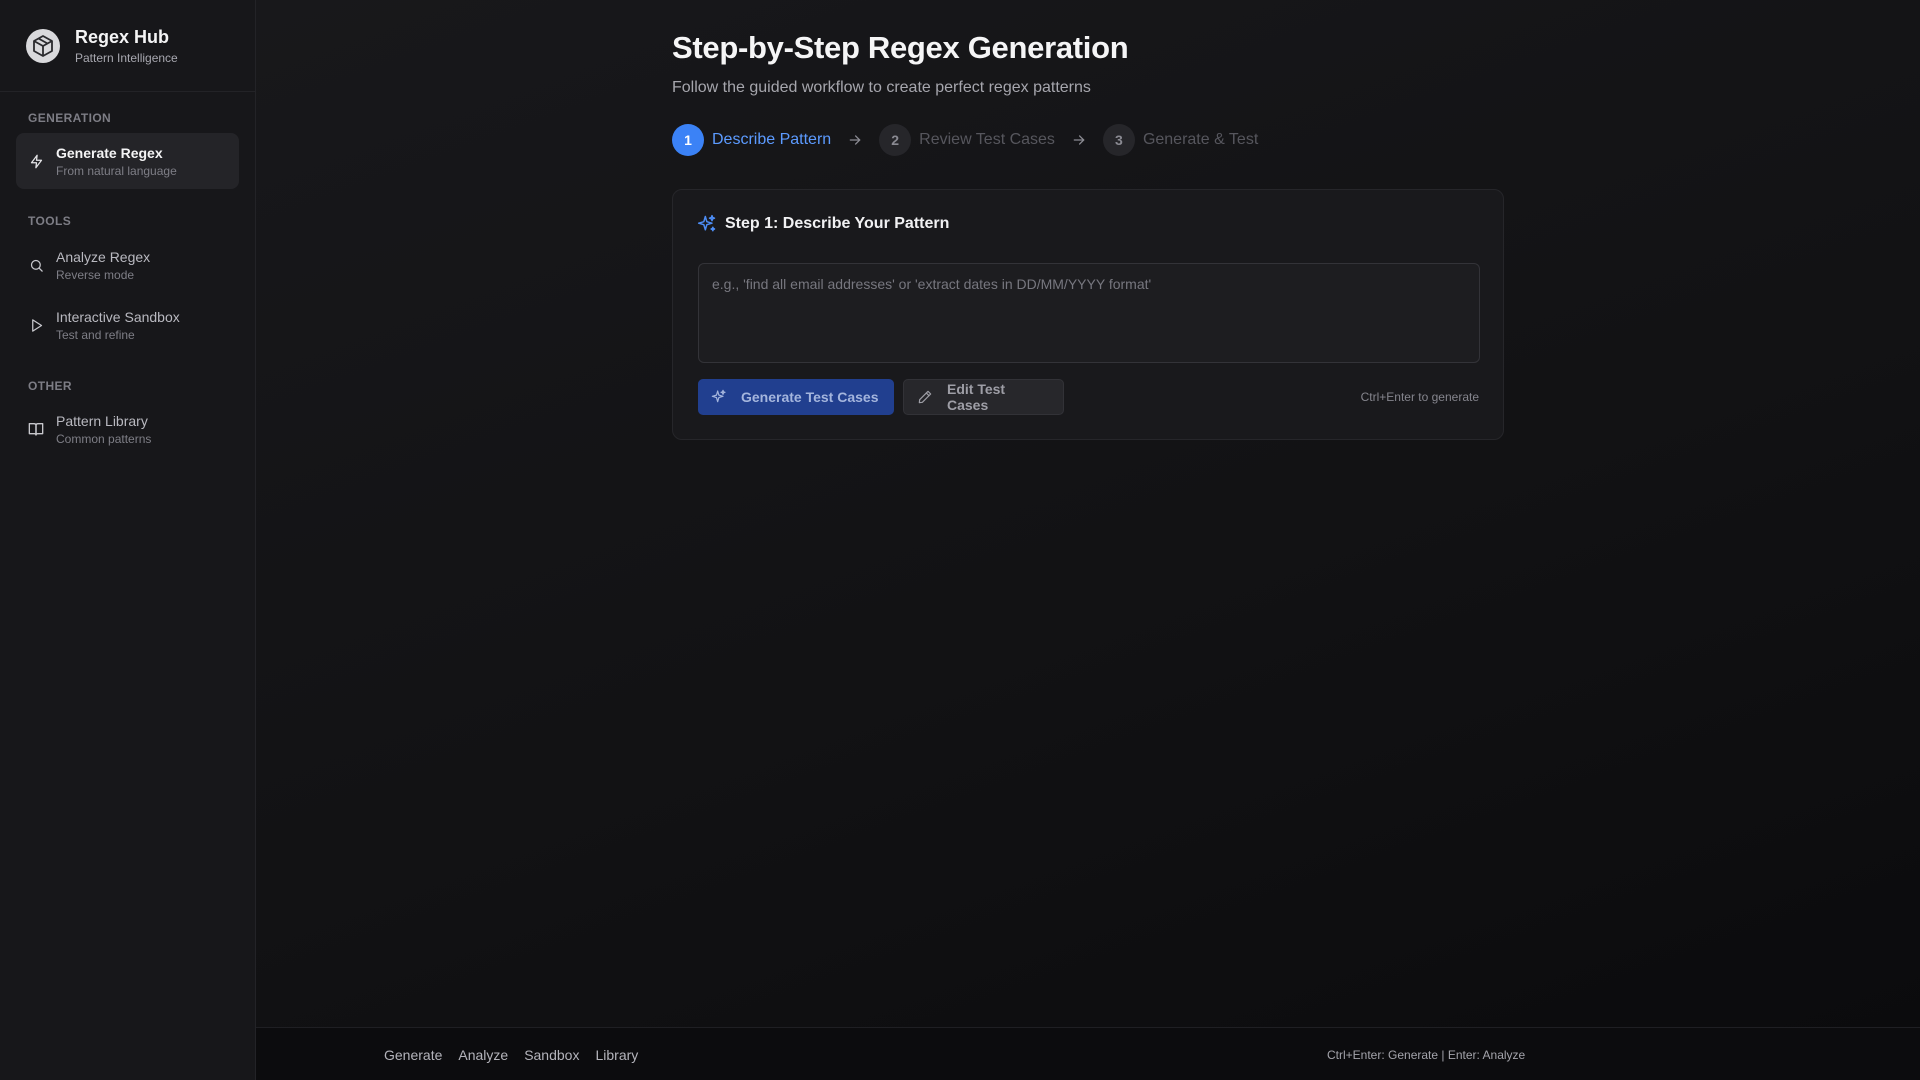  I want to click on step-label: Generate & Test, so click(1200, 139).